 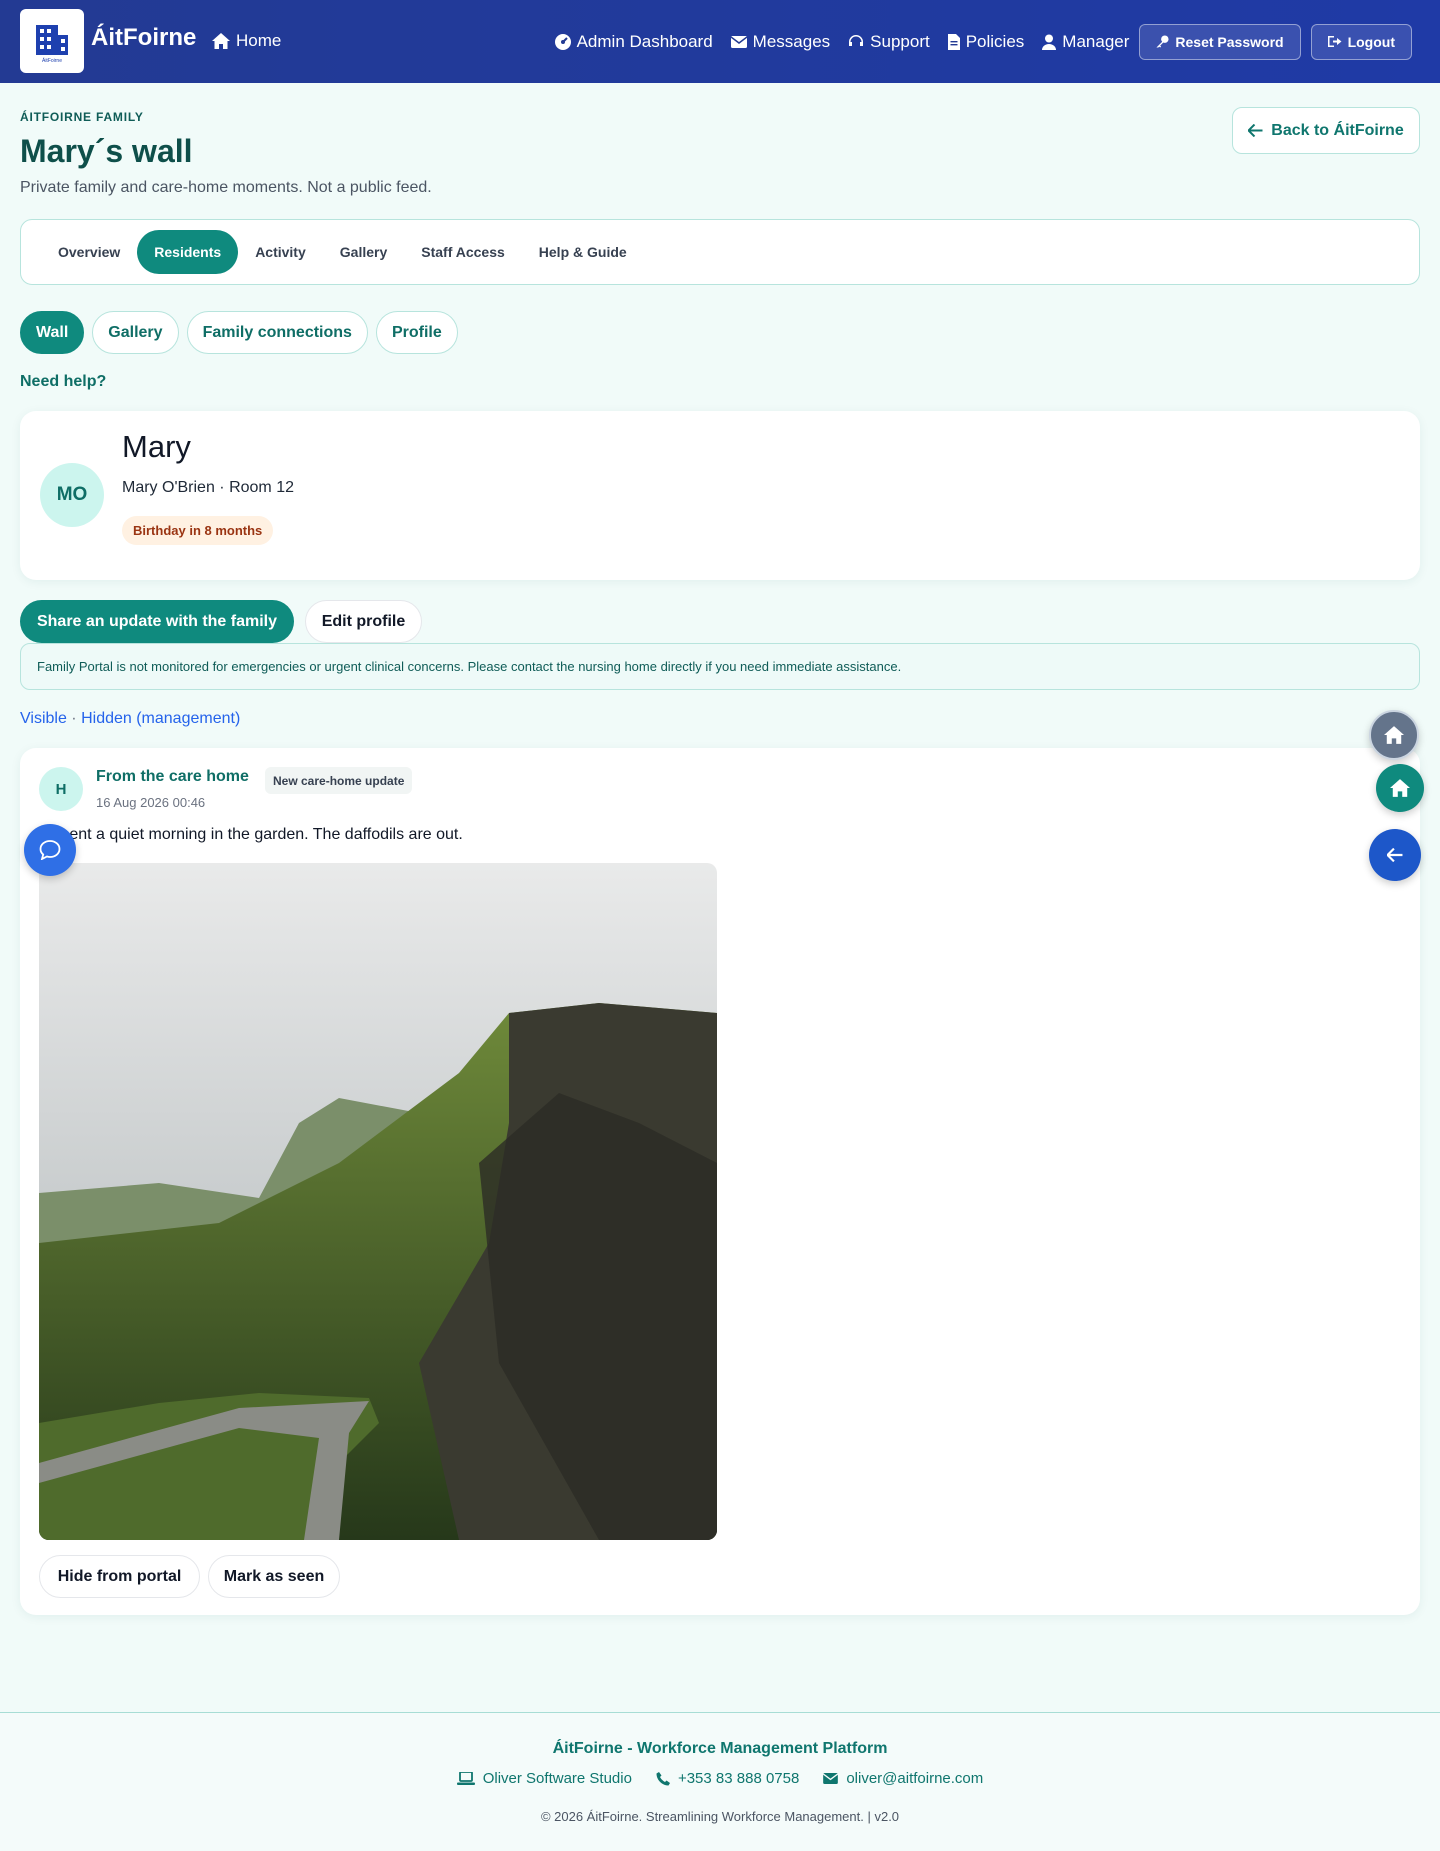 I want to click on need-help-link: Need help?, so click(x=63, y=382).